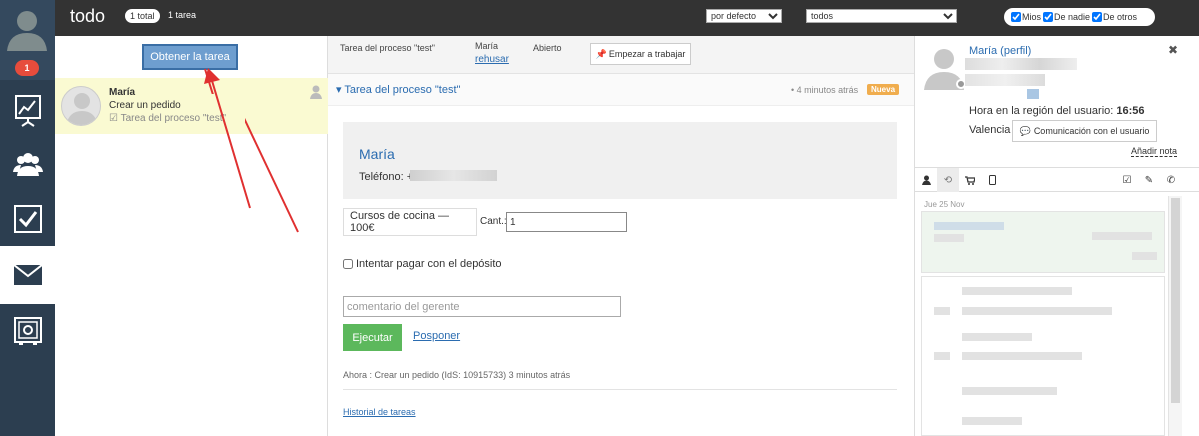 This screenshot has height=436, width=1199. What do you see at coordinates (145, 105) in the screenshot?
I see `task-action: Crear un pedido` at bounding box center [145, 105].